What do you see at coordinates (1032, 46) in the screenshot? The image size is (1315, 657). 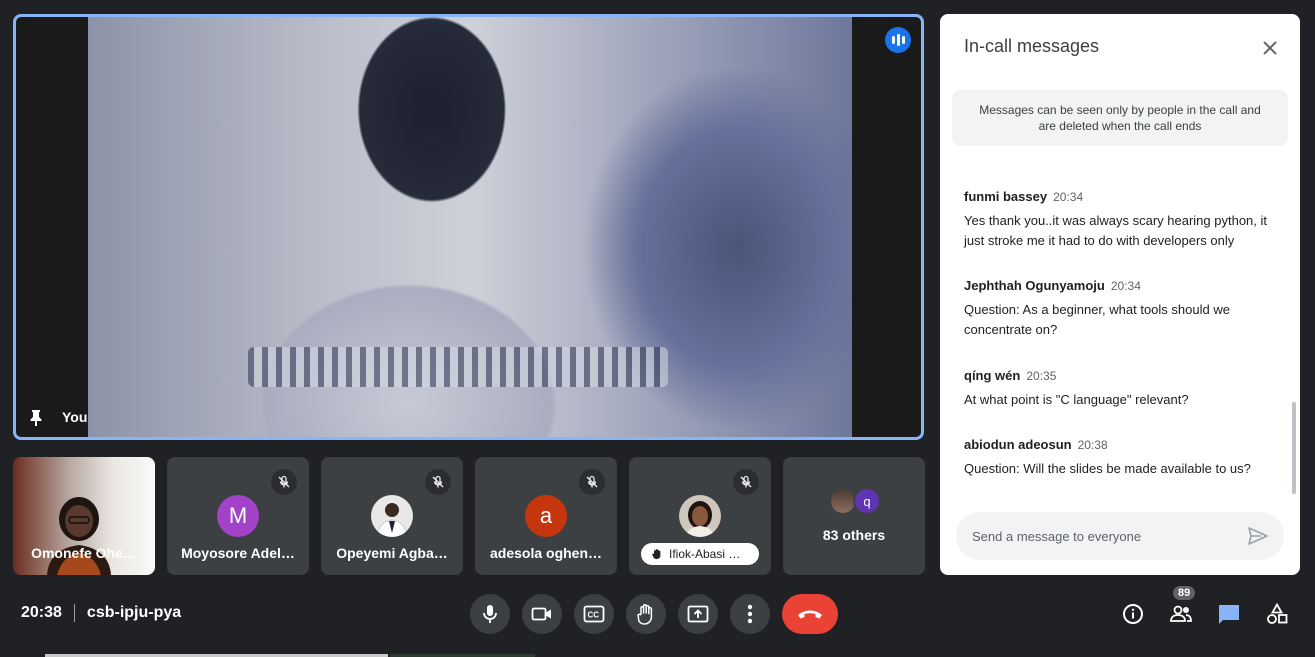 I see `chat-panel-title: In-call messages` at bounding box center [1032, 46].